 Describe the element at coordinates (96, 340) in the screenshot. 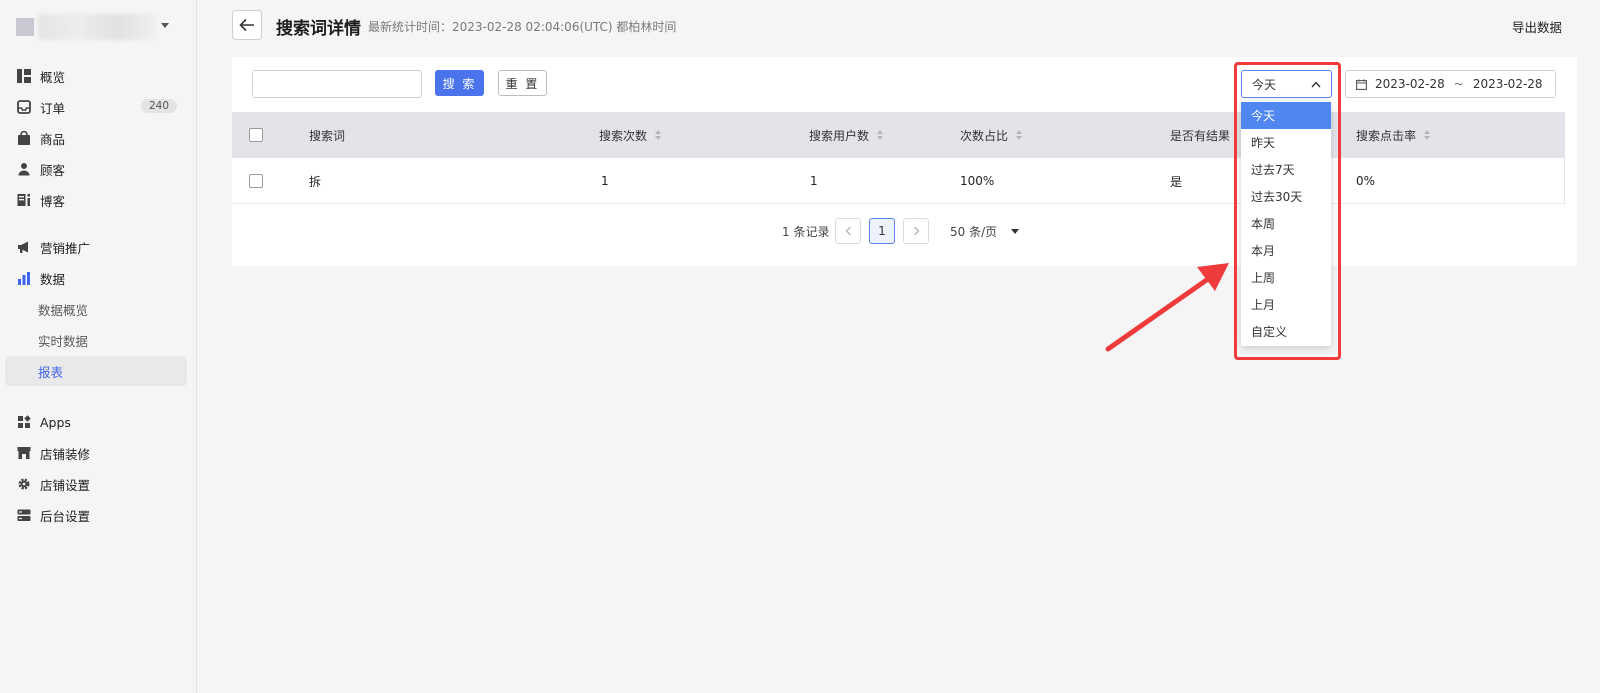

I see `sidebar-item-realtime-data: 实时数据` at that location.